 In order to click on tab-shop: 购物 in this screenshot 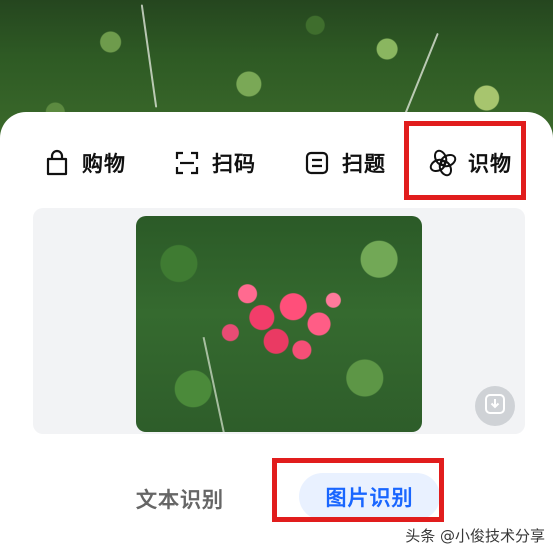, I will do `click(84, 163)`.